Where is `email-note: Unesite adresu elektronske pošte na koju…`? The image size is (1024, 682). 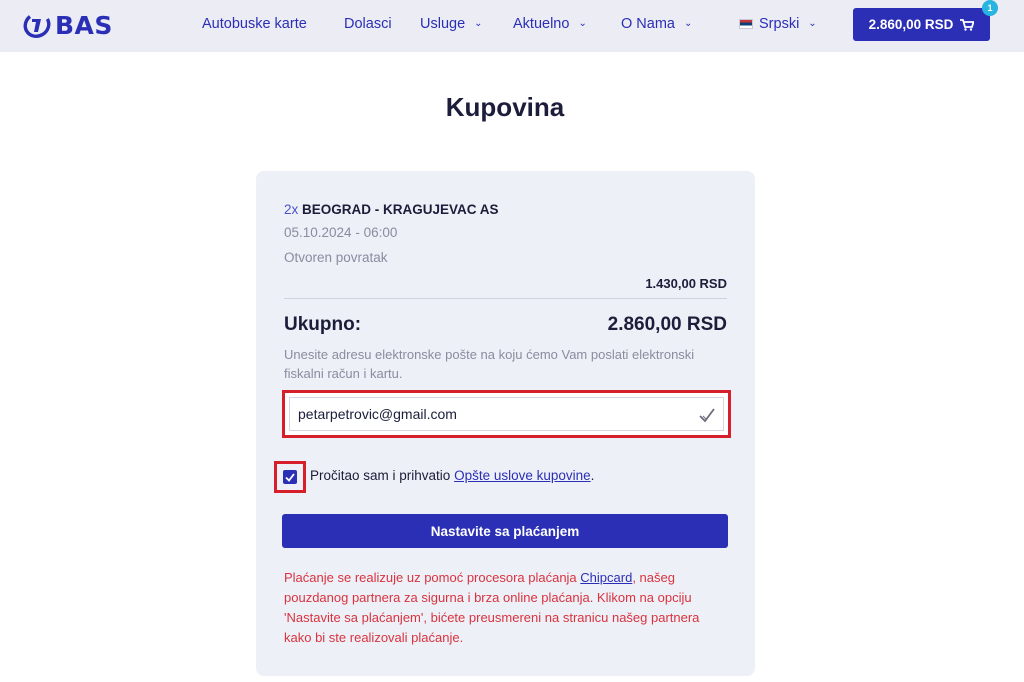
email-note: Unesite adresu elektronske pošte na koju… is located at coordinates (489, 364).